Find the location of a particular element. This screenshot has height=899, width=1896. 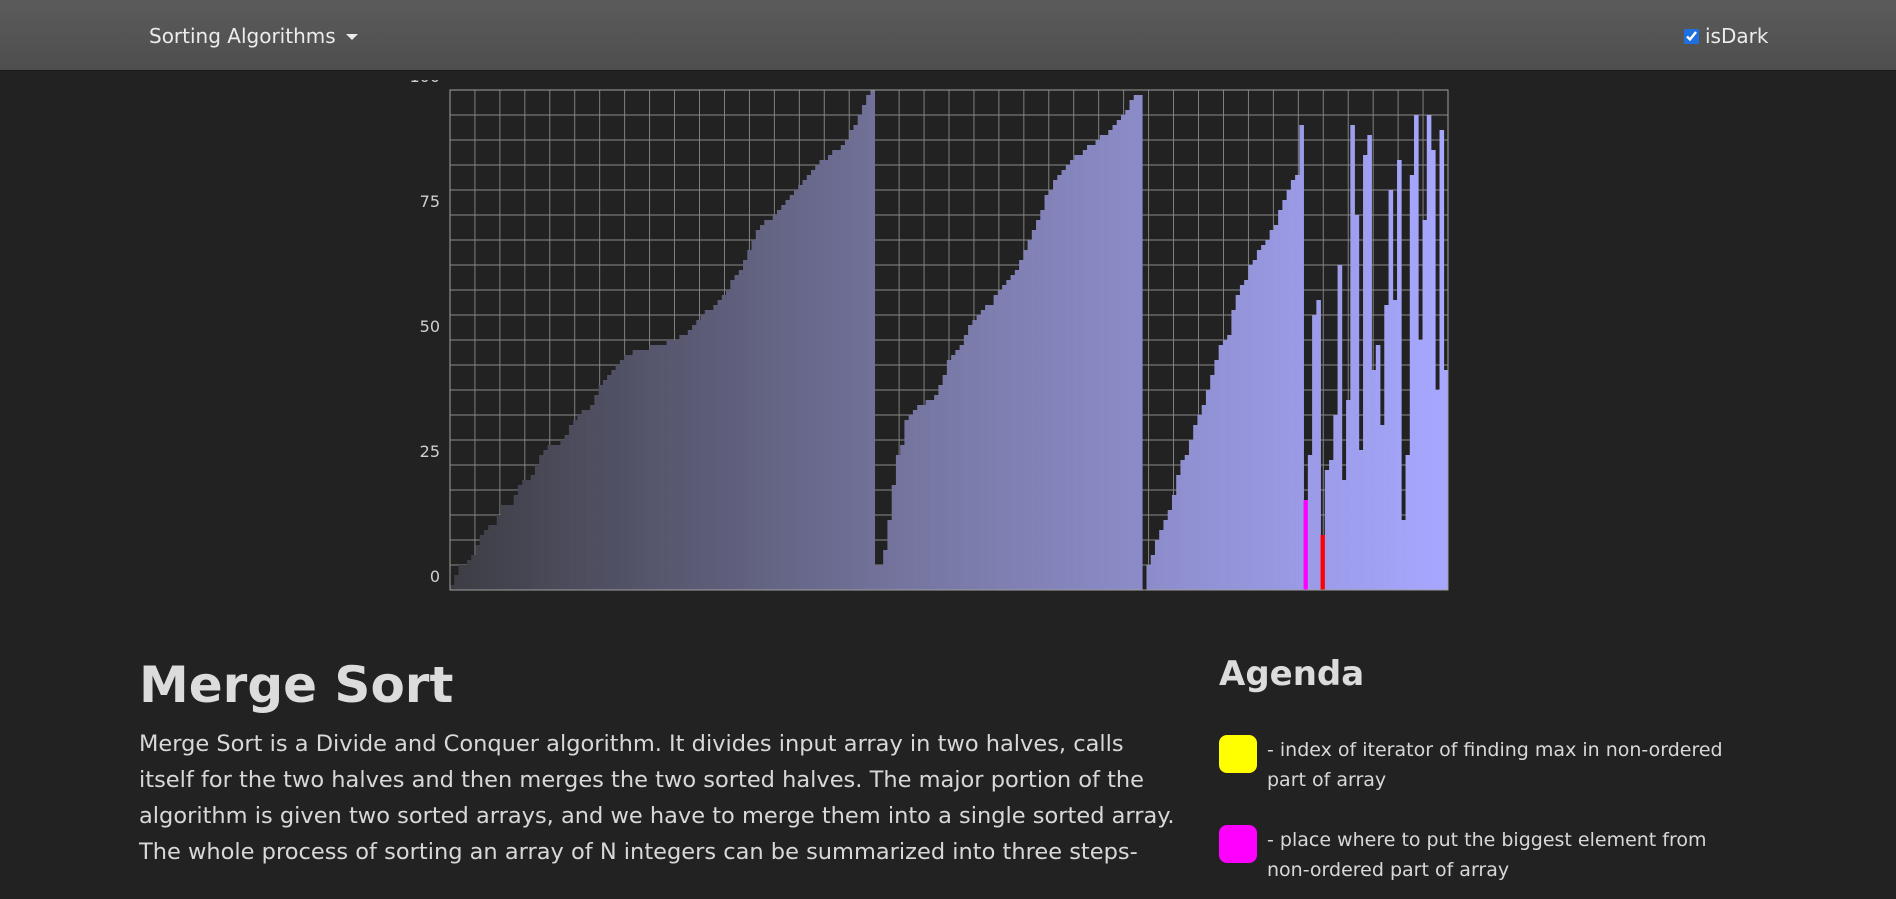

sorting-algorithms-dropdown: Sorting Algorithms is located at coordinates (253, 36).